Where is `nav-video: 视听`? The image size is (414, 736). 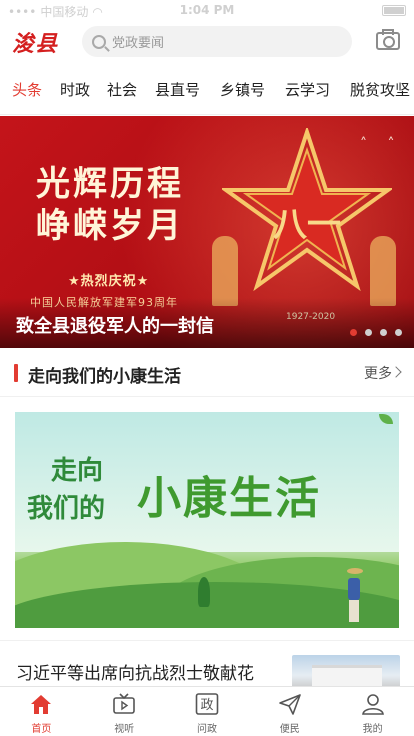 nav-video: 视听 is located at coordinates (124, 711).